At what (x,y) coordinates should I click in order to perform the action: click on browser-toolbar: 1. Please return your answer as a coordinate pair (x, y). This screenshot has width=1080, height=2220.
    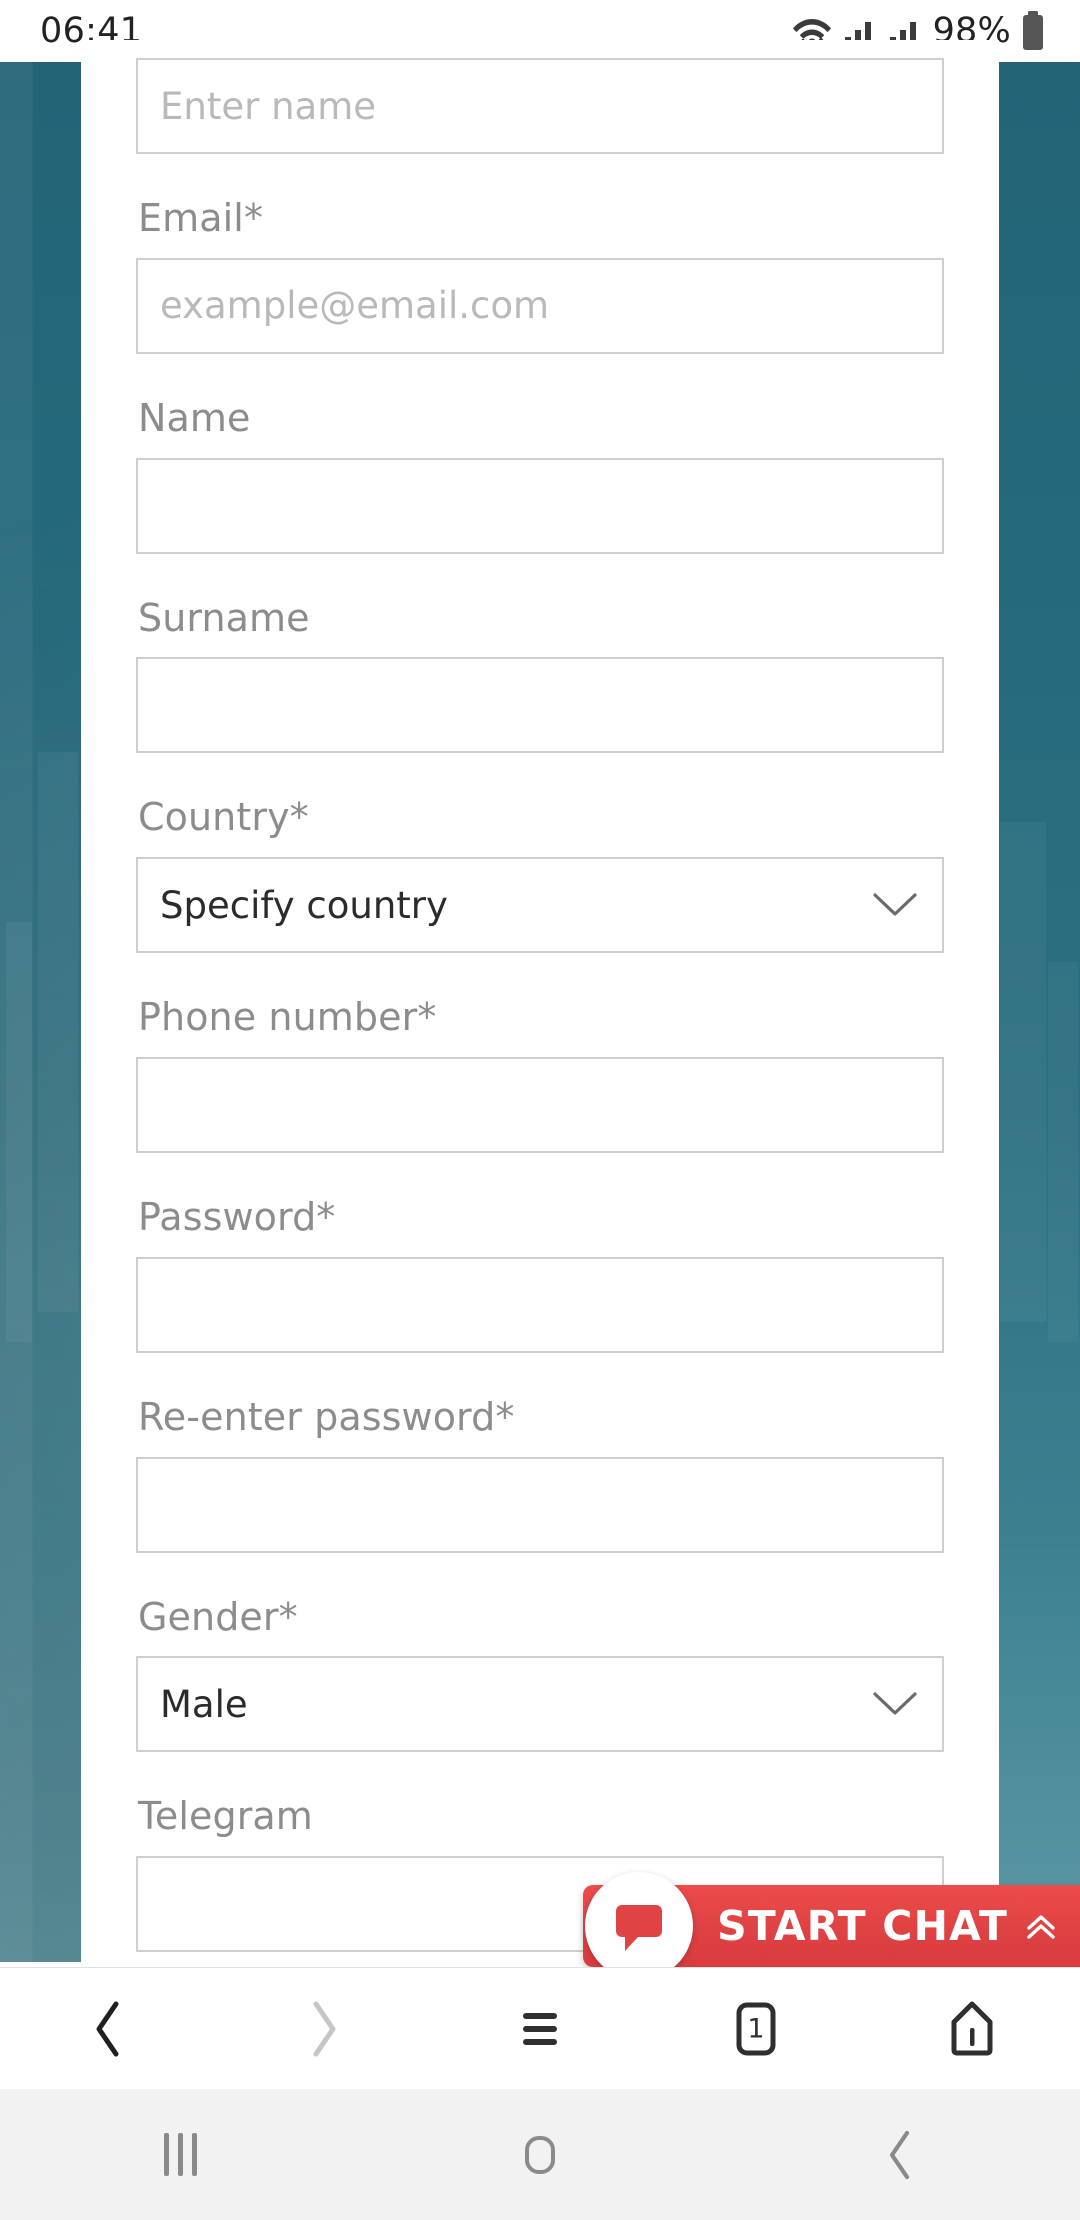
    Looking at the image, I should click on (540, 2028).